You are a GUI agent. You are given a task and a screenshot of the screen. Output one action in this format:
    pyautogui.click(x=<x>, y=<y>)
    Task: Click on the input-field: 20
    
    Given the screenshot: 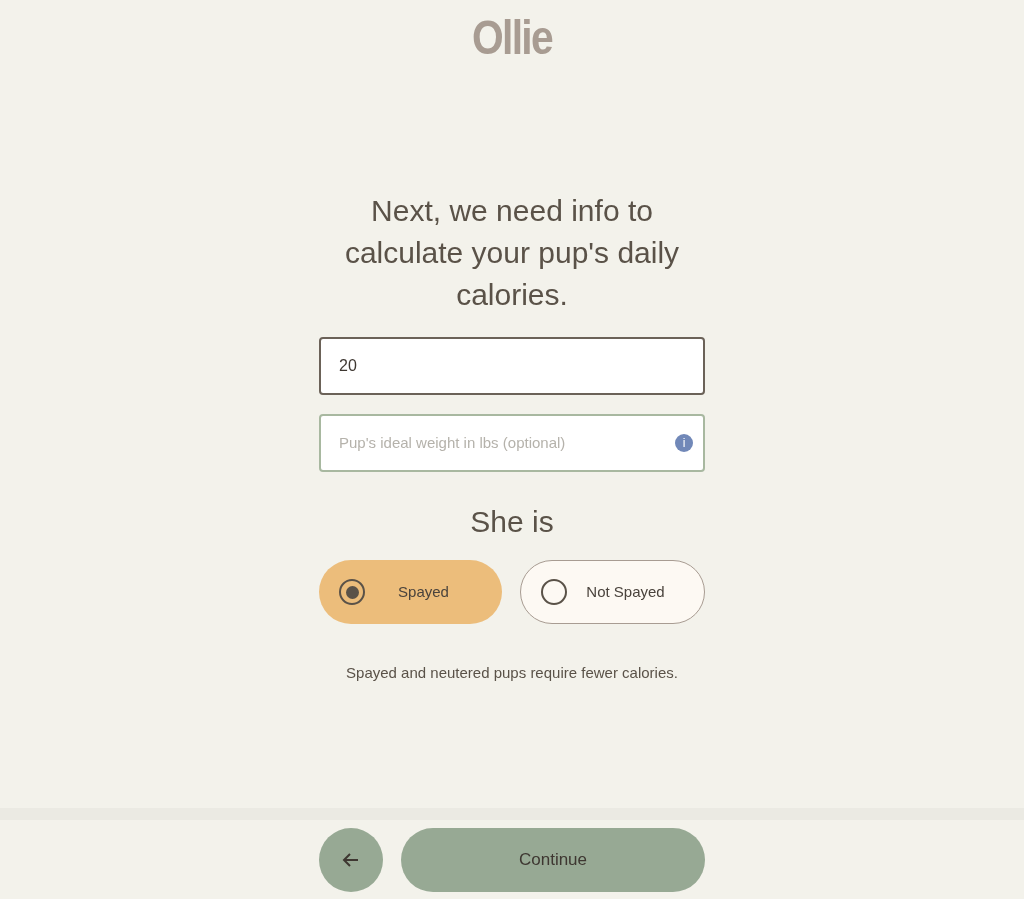 What is the action you would take?
    pyautogui.click(x=512, y=366)
    